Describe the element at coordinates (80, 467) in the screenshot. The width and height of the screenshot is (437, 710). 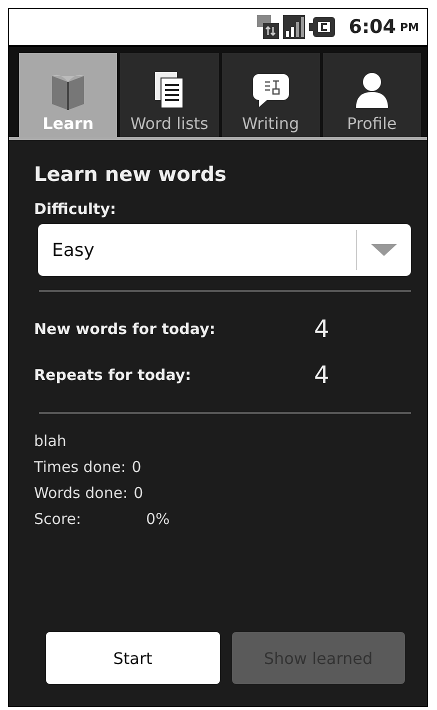
I see `stat-label: Times done:` at that location.